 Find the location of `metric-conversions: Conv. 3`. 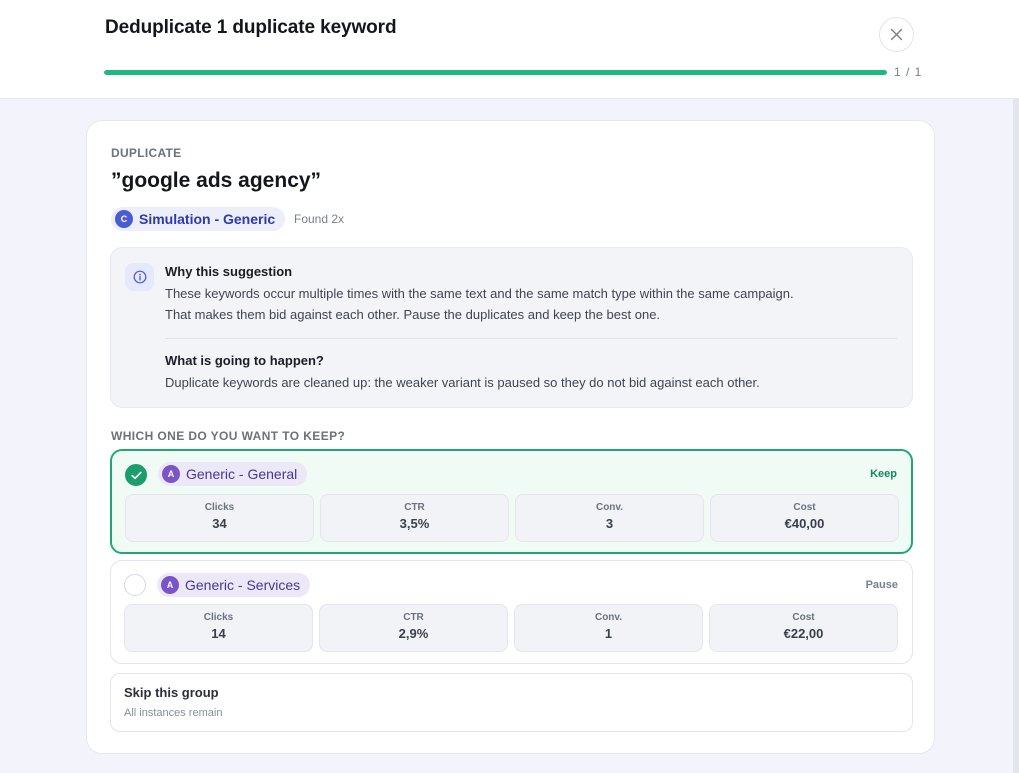

metric-conversions: Conv. 3 is located at coordinates (609, 518).